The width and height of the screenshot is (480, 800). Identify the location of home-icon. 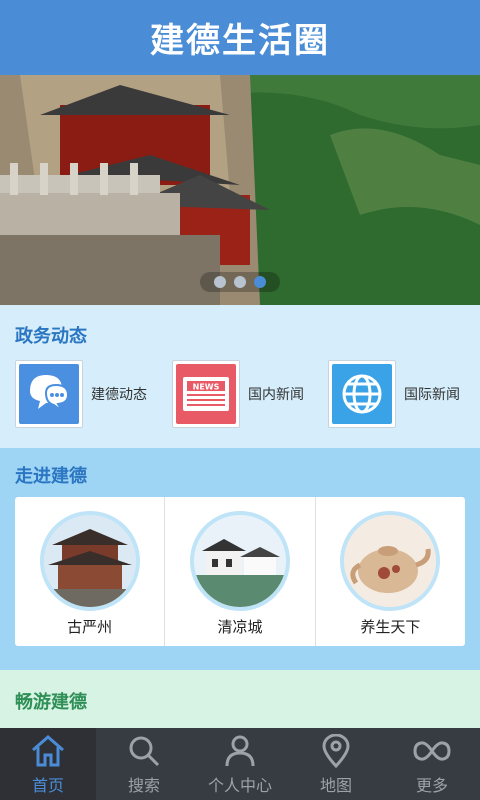
(48, 751).